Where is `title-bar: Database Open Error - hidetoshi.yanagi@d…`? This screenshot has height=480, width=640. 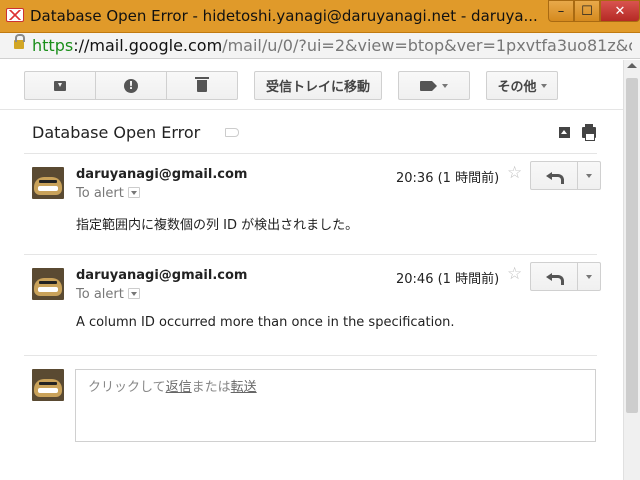 title-bar: Database Open Error - hidetoshi.yanagi@d… is located at coordinates (320, 16).